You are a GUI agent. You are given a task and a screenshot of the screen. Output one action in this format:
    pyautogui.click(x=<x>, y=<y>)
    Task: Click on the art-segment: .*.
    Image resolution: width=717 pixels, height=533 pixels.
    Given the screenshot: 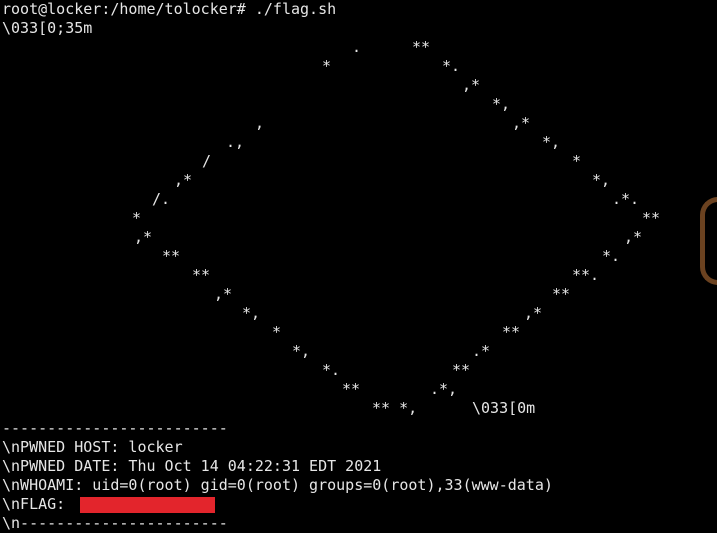 What is the action you would take?
    pyautogui.click(x=626, y=199)
    